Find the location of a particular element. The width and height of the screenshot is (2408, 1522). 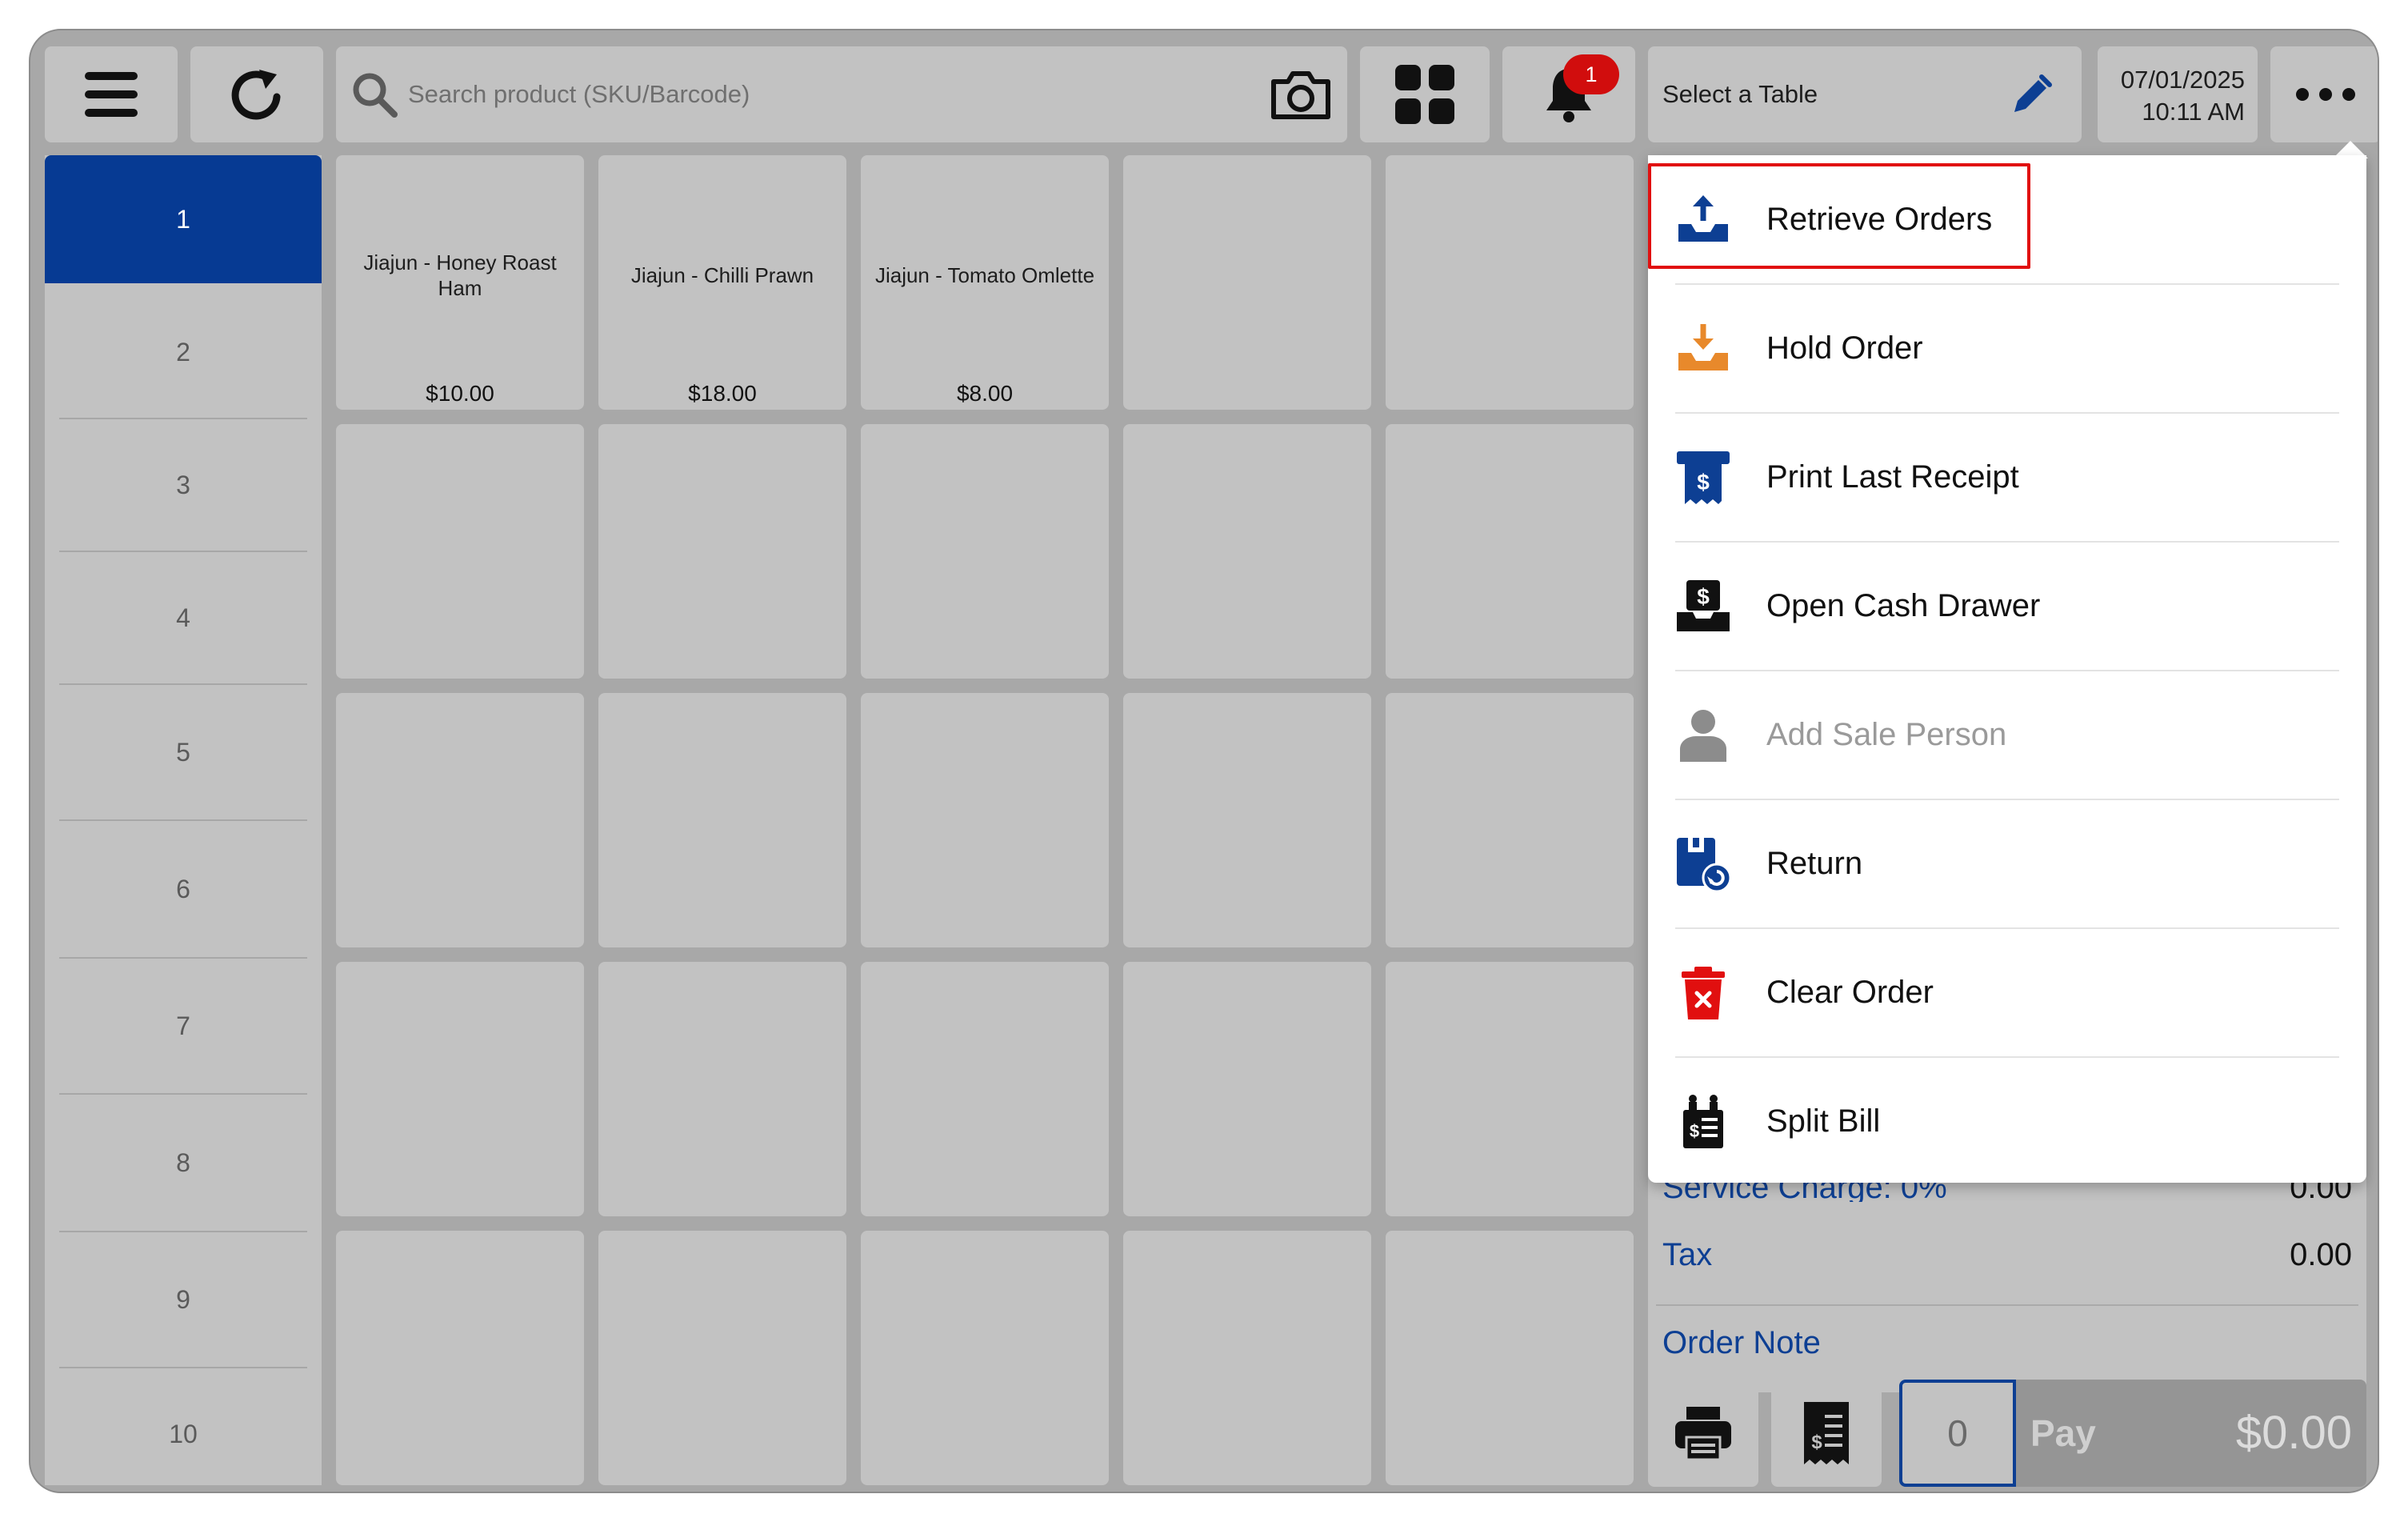

category-item: 5 is located at coordinates (183, 752).